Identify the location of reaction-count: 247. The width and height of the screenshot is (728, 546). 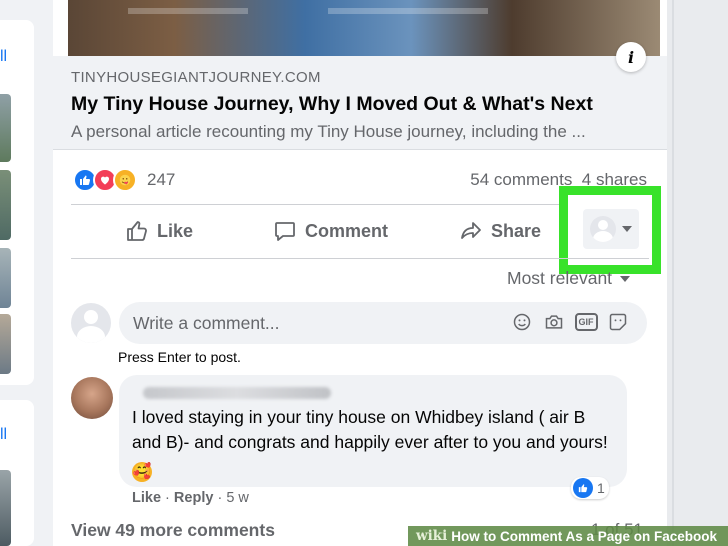
(161, 179).